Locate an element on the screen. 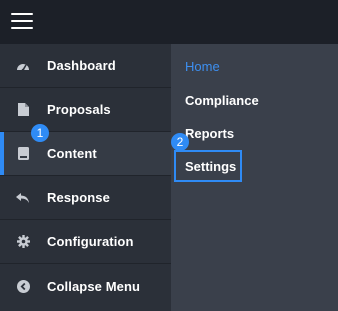 This screenshot has height=311, width=338. submenu-item-home: Home is located at coordinates (202, 66).